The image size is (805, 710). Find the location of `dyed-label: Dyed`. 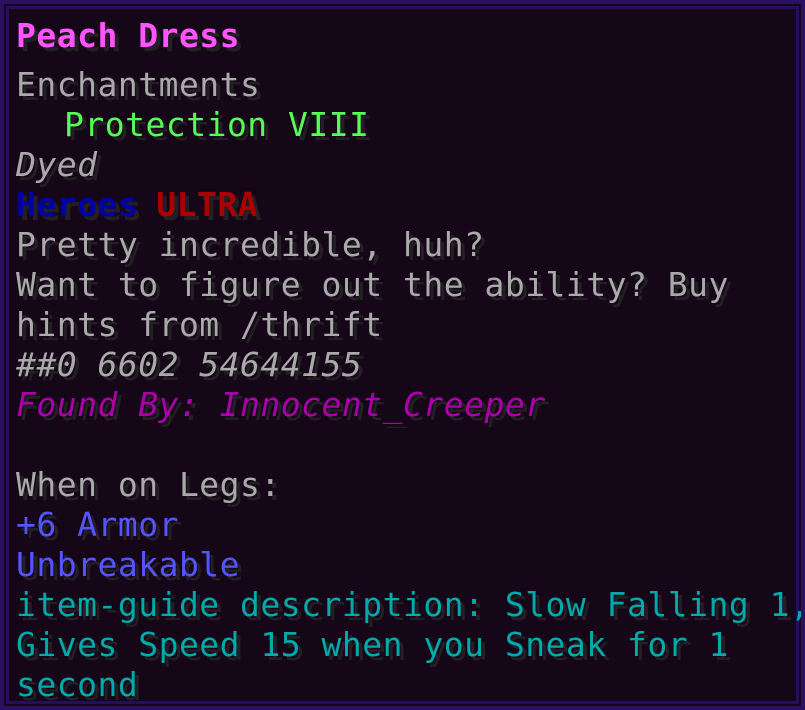

dyed-label: Dyed is located at coordinates (57, 164).